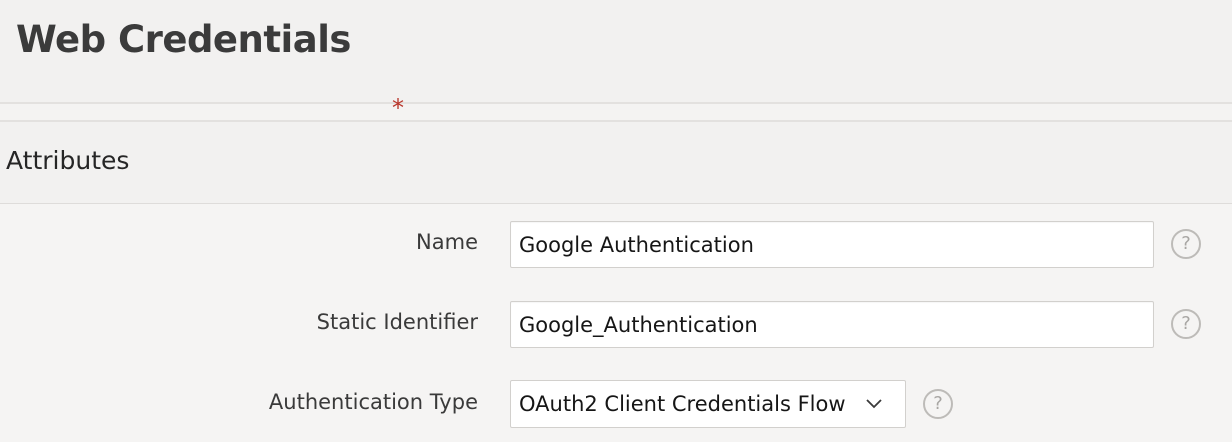  Describe the element at coordinates (447, 242) in the screenshot. I see `name-label: Name` at that location.